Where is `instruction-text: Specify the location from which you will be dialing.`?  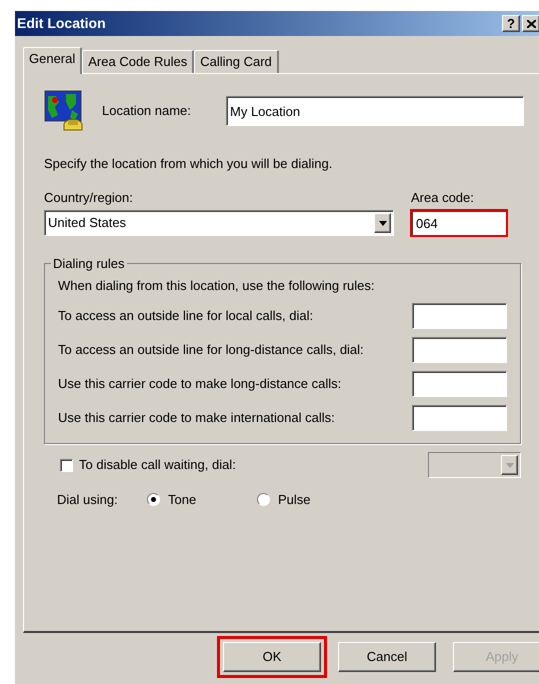
instruction-text: Specify the location from which you will be dialing. is located at coordinates (189, 164).